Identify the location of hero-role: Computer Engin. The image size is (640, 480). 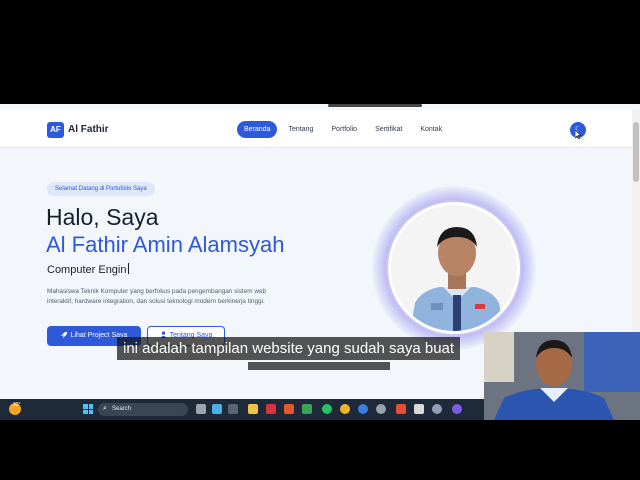
(88, 269).